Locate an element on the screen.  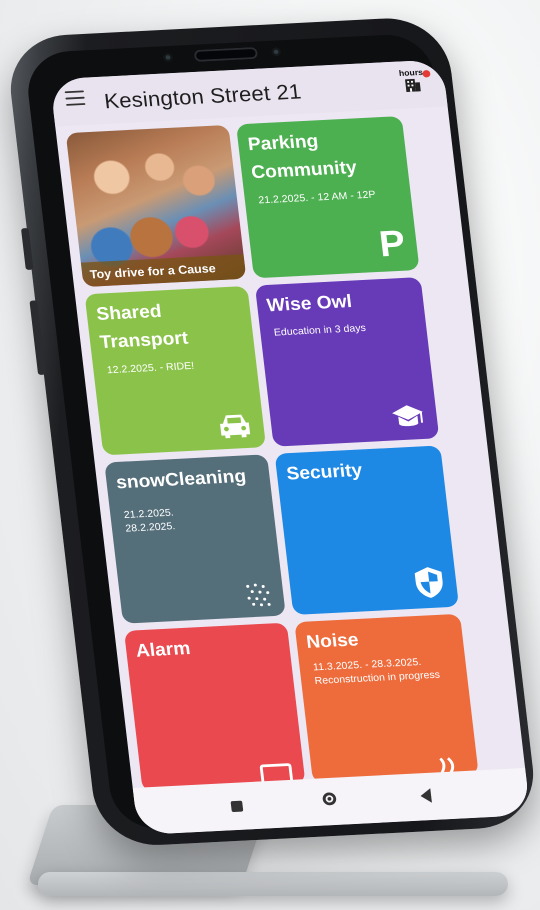
tile-title-line1: Shared is located at coordinates (129, 313).